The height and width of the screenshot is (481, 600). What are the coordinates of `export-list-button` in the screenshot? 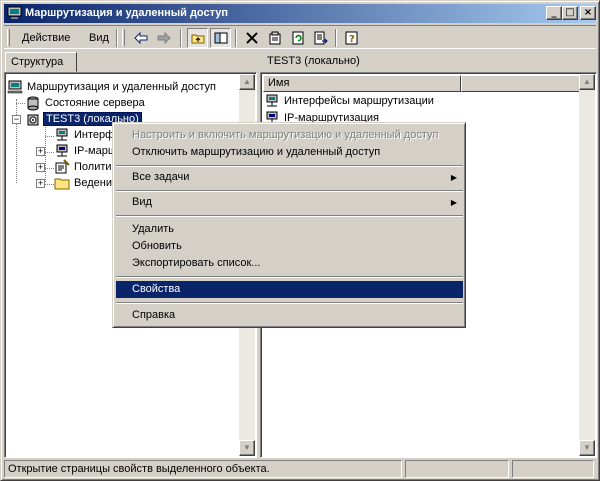 It's located at (320, 38).